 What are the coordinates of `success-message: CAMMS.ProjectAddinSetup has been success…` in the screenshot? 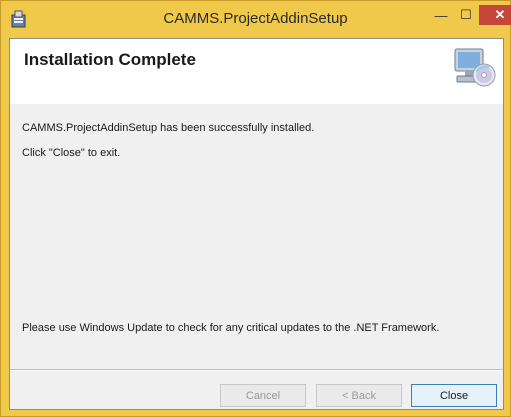 It's located at (168, 128).